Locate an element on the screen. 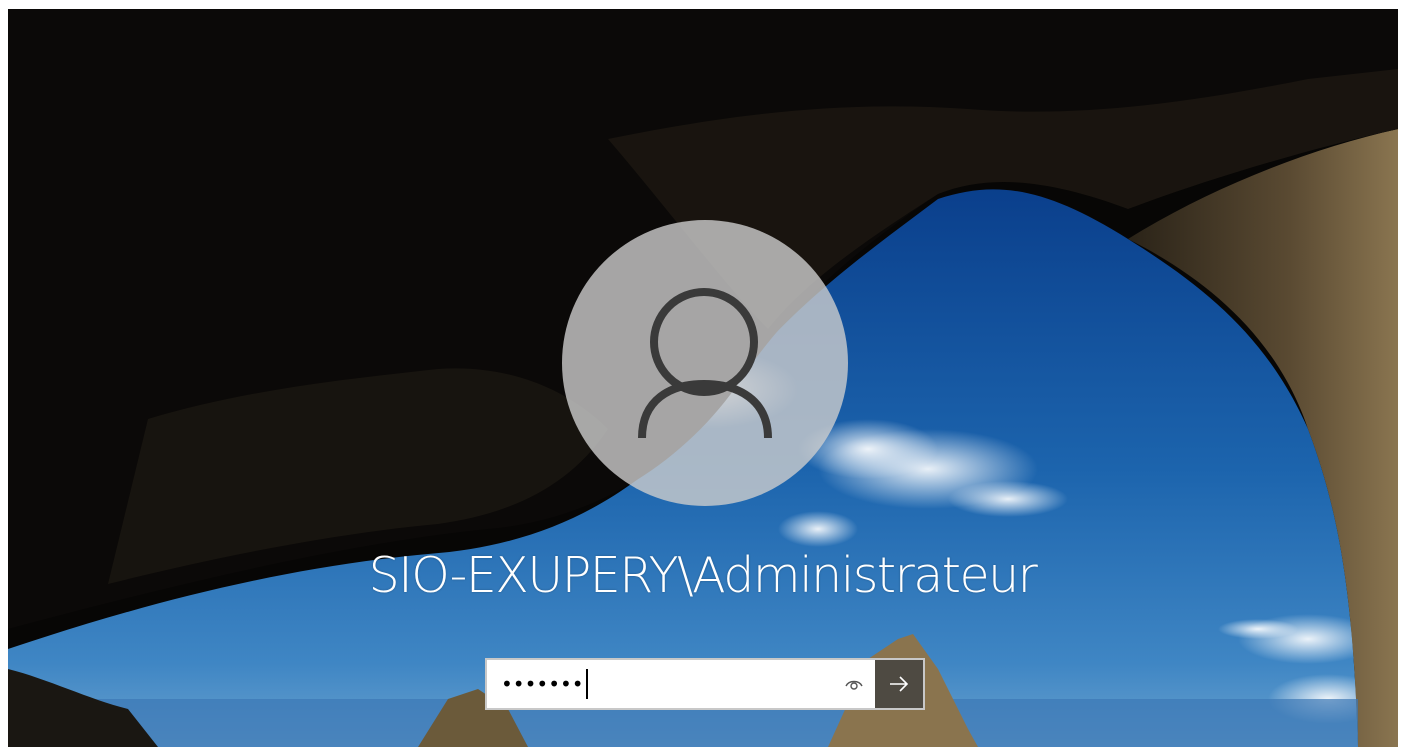 This screenshot has height=747, width=1405. arrow-right-icon is located at coordinates (899, 684).